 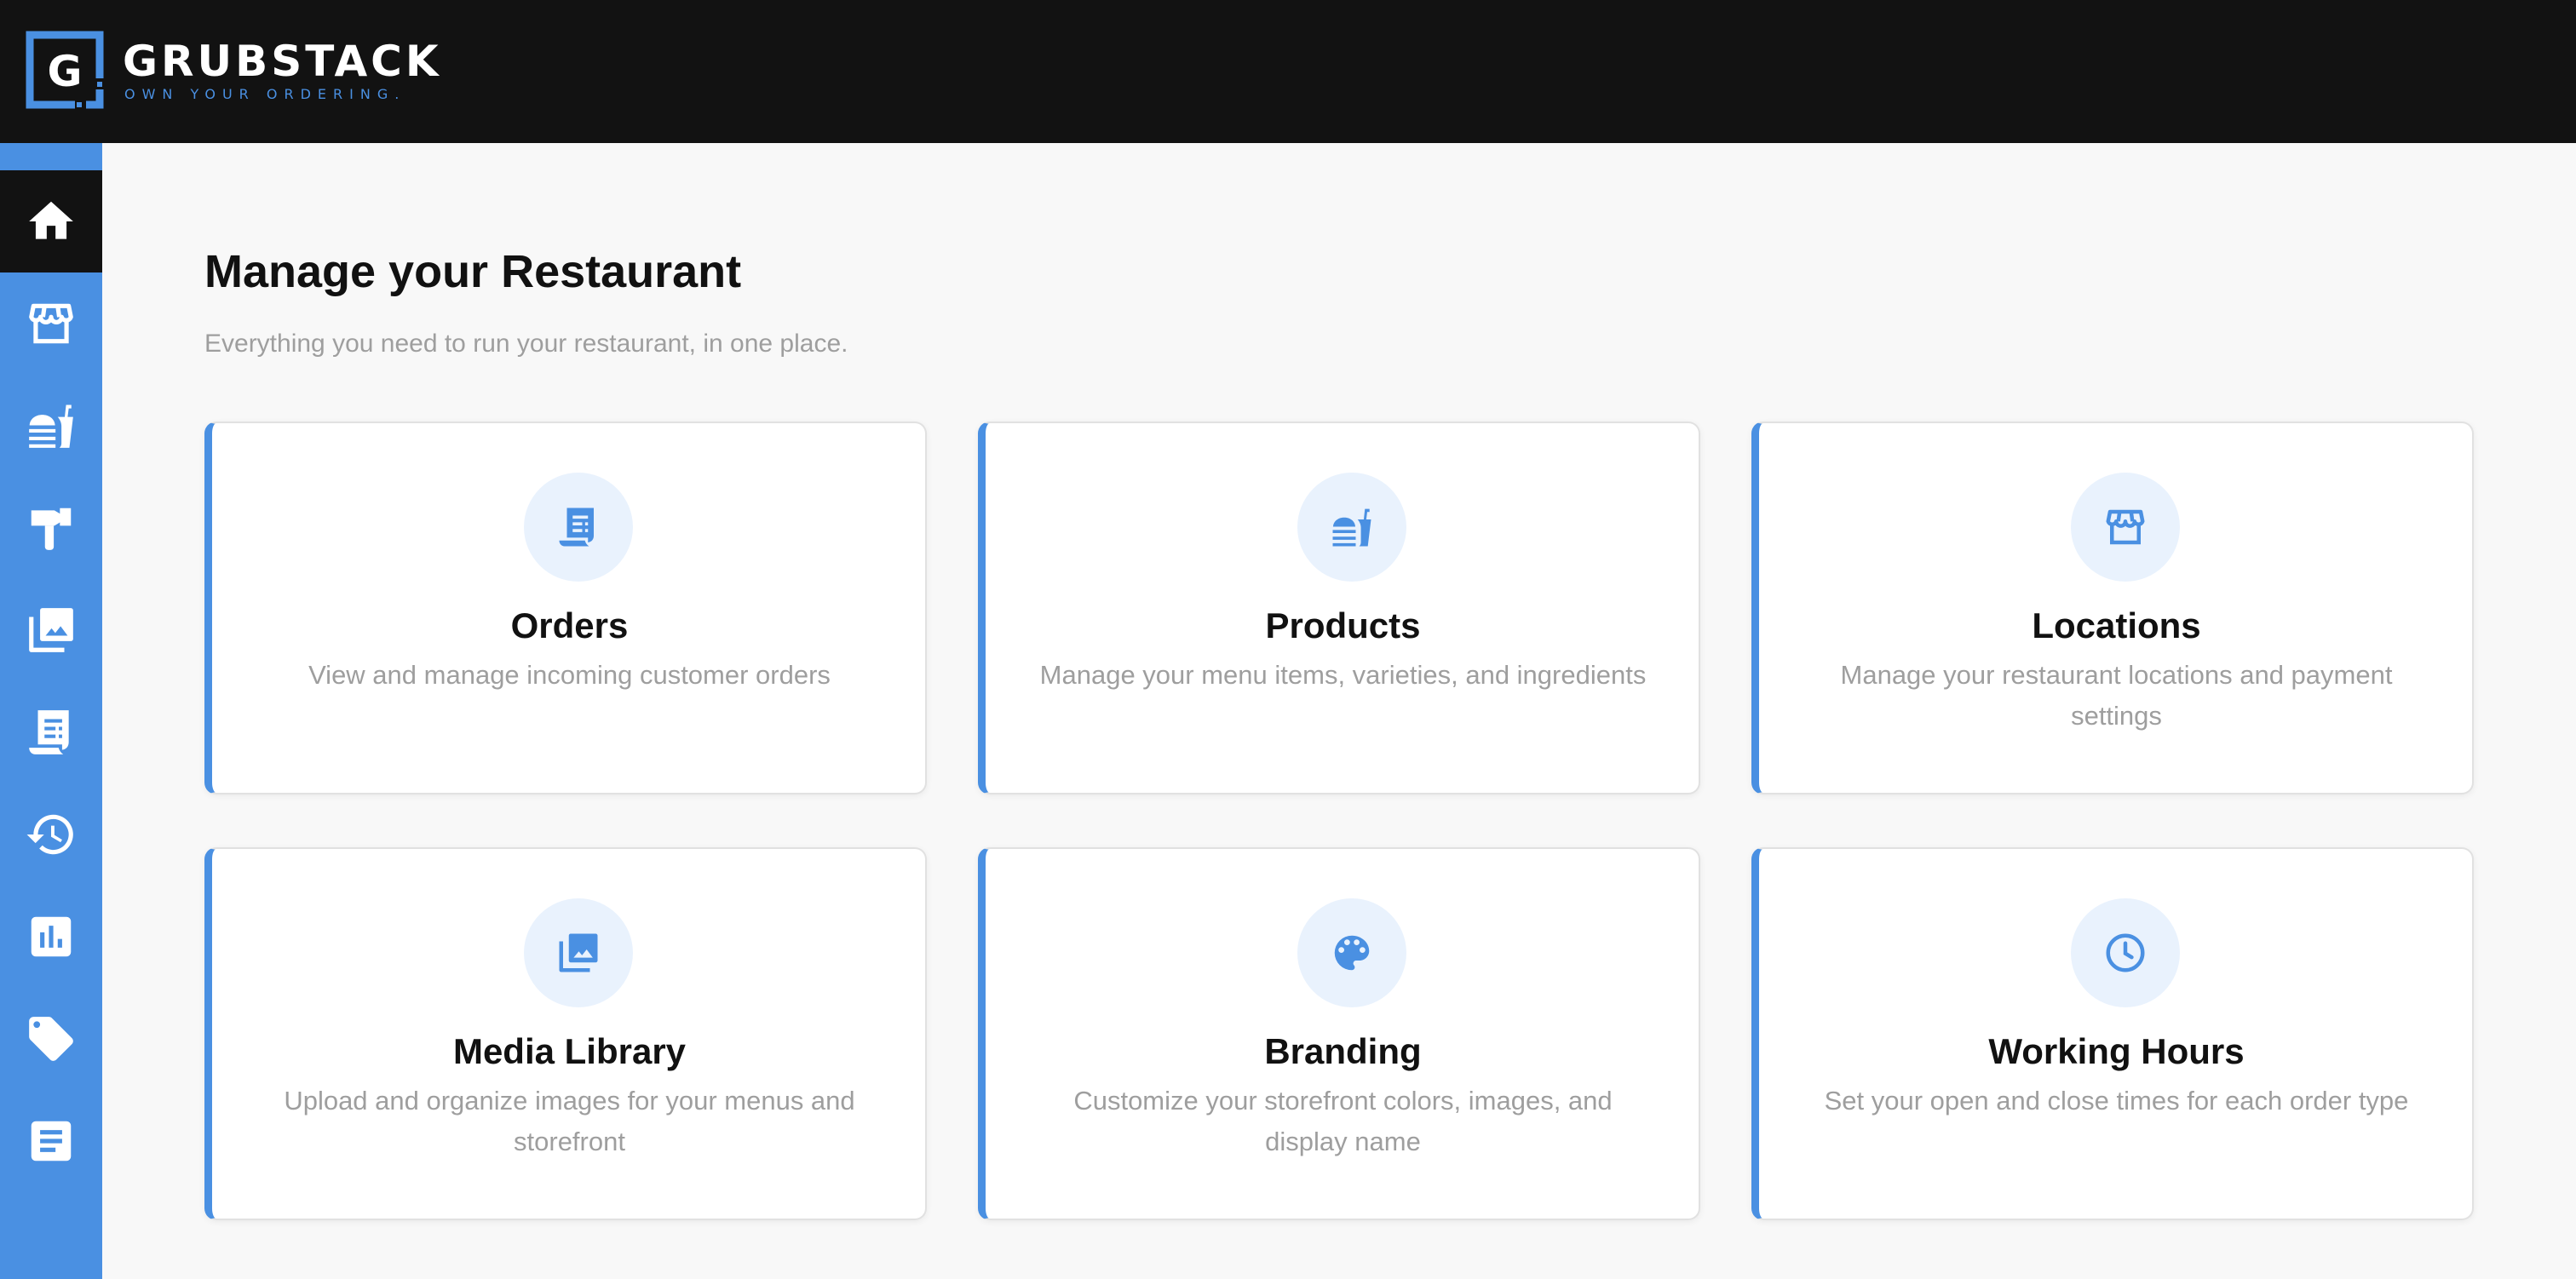 What do you see at coordinates (2117, 625) in the screenshot?
I see `card-title: Locations` at bounding box center [2117, 625].